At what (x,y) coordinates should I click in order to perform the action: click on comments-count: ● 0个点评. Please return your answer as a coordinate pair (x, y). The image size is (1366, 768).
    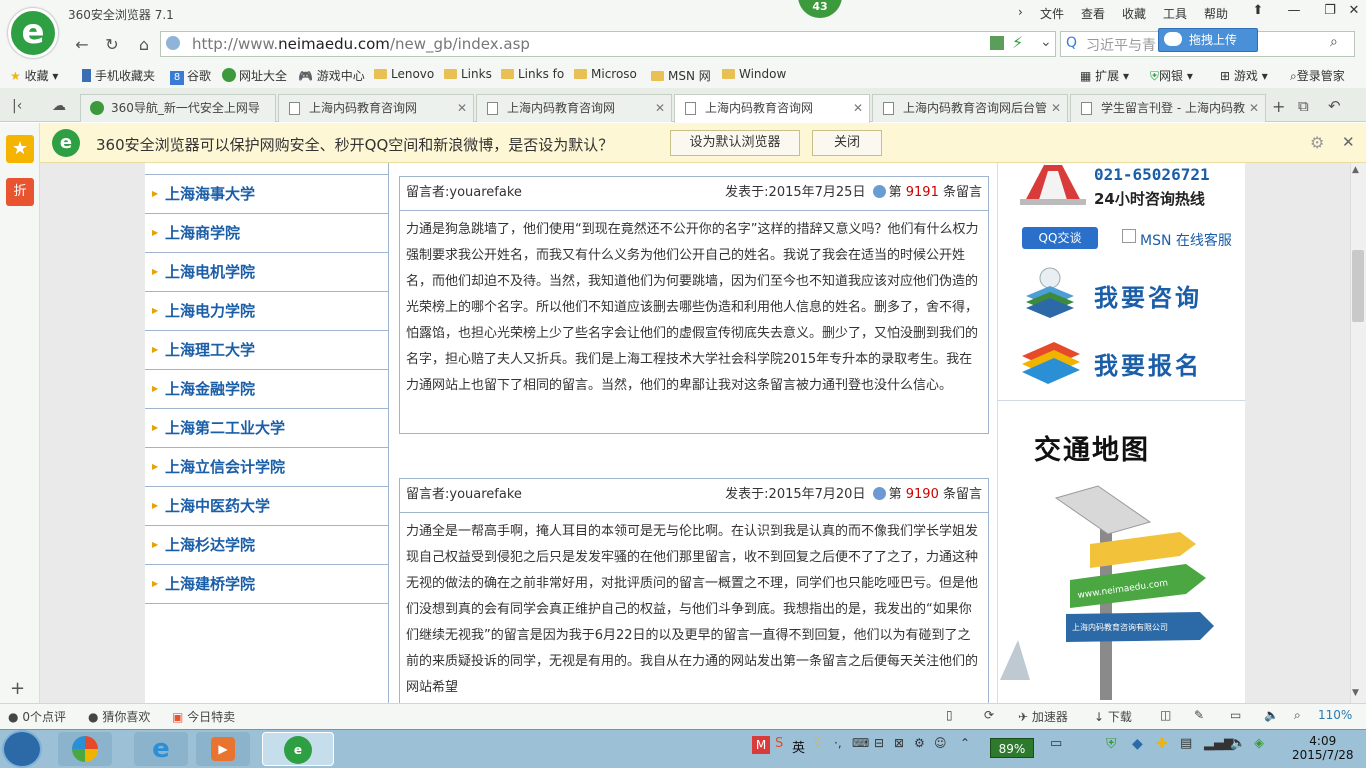
    Looking at the image, I should click on (37, 716).